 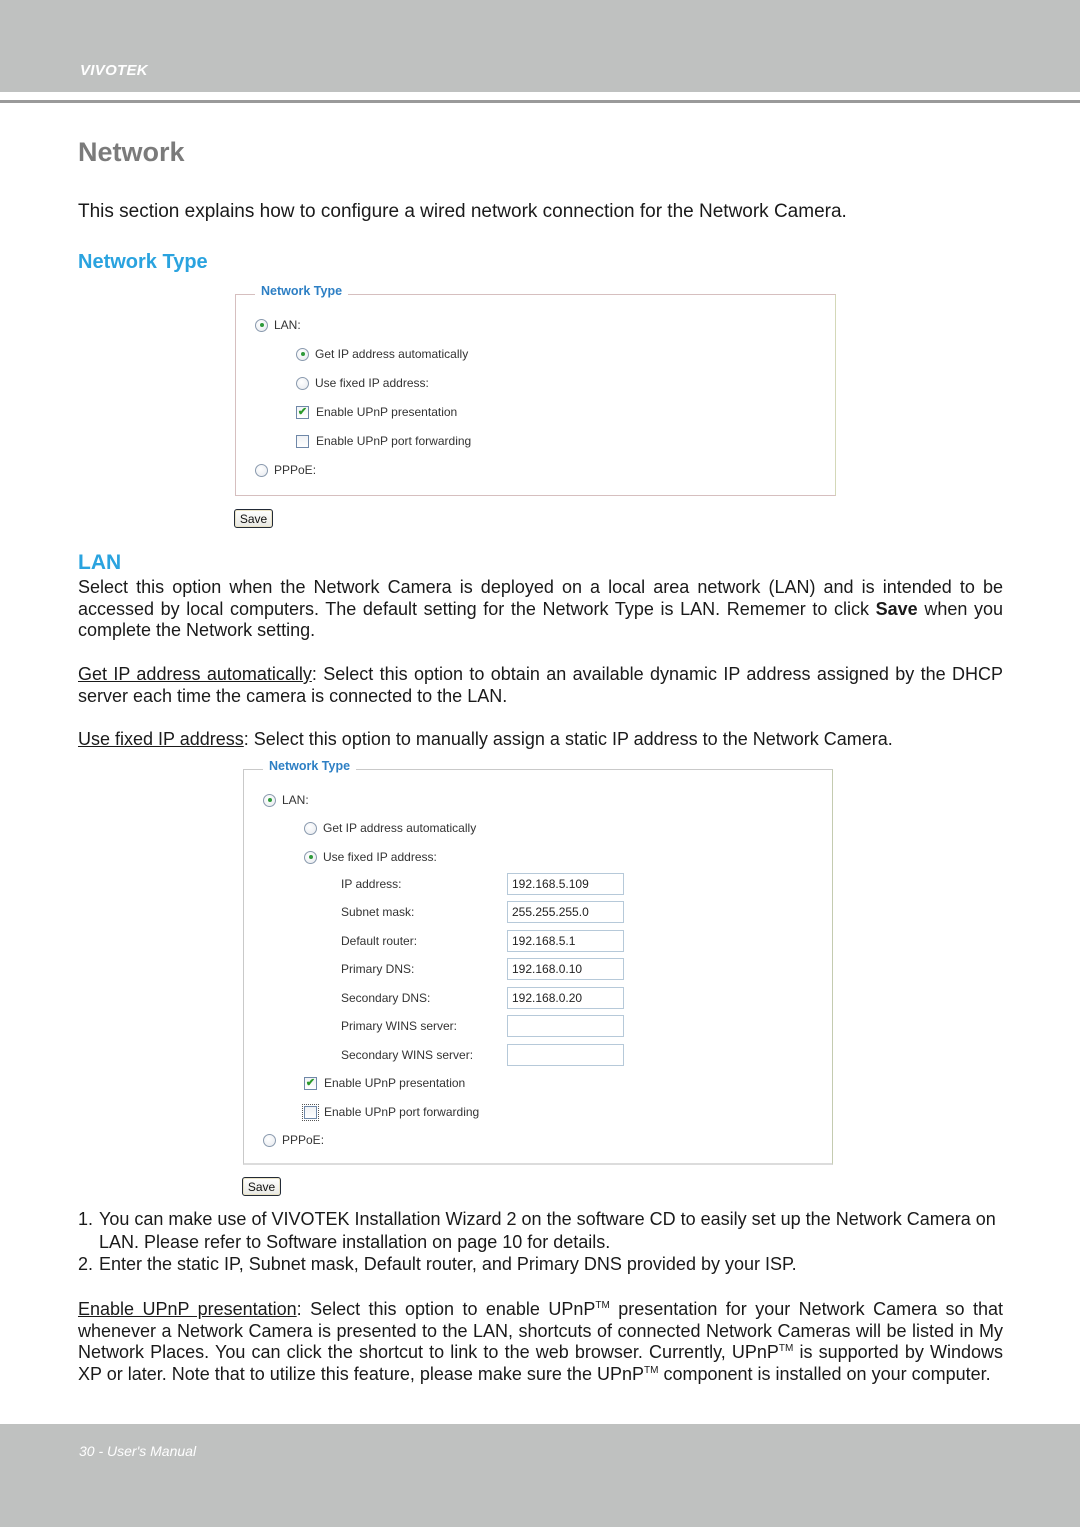 What do you see at coordinates (378, 912) in the screenshot?
I see `subnet-mask-label: Subnet mask:` at bounding box center [378, 912].